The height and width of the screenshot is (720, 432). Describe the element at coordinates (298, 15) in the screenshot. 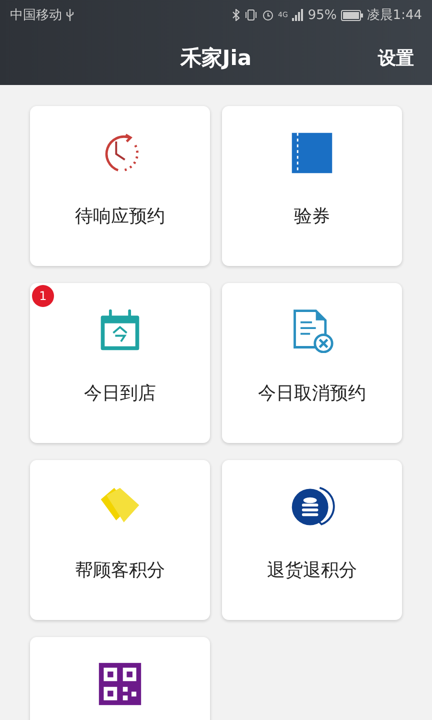

I see `signal-icon` at that location.